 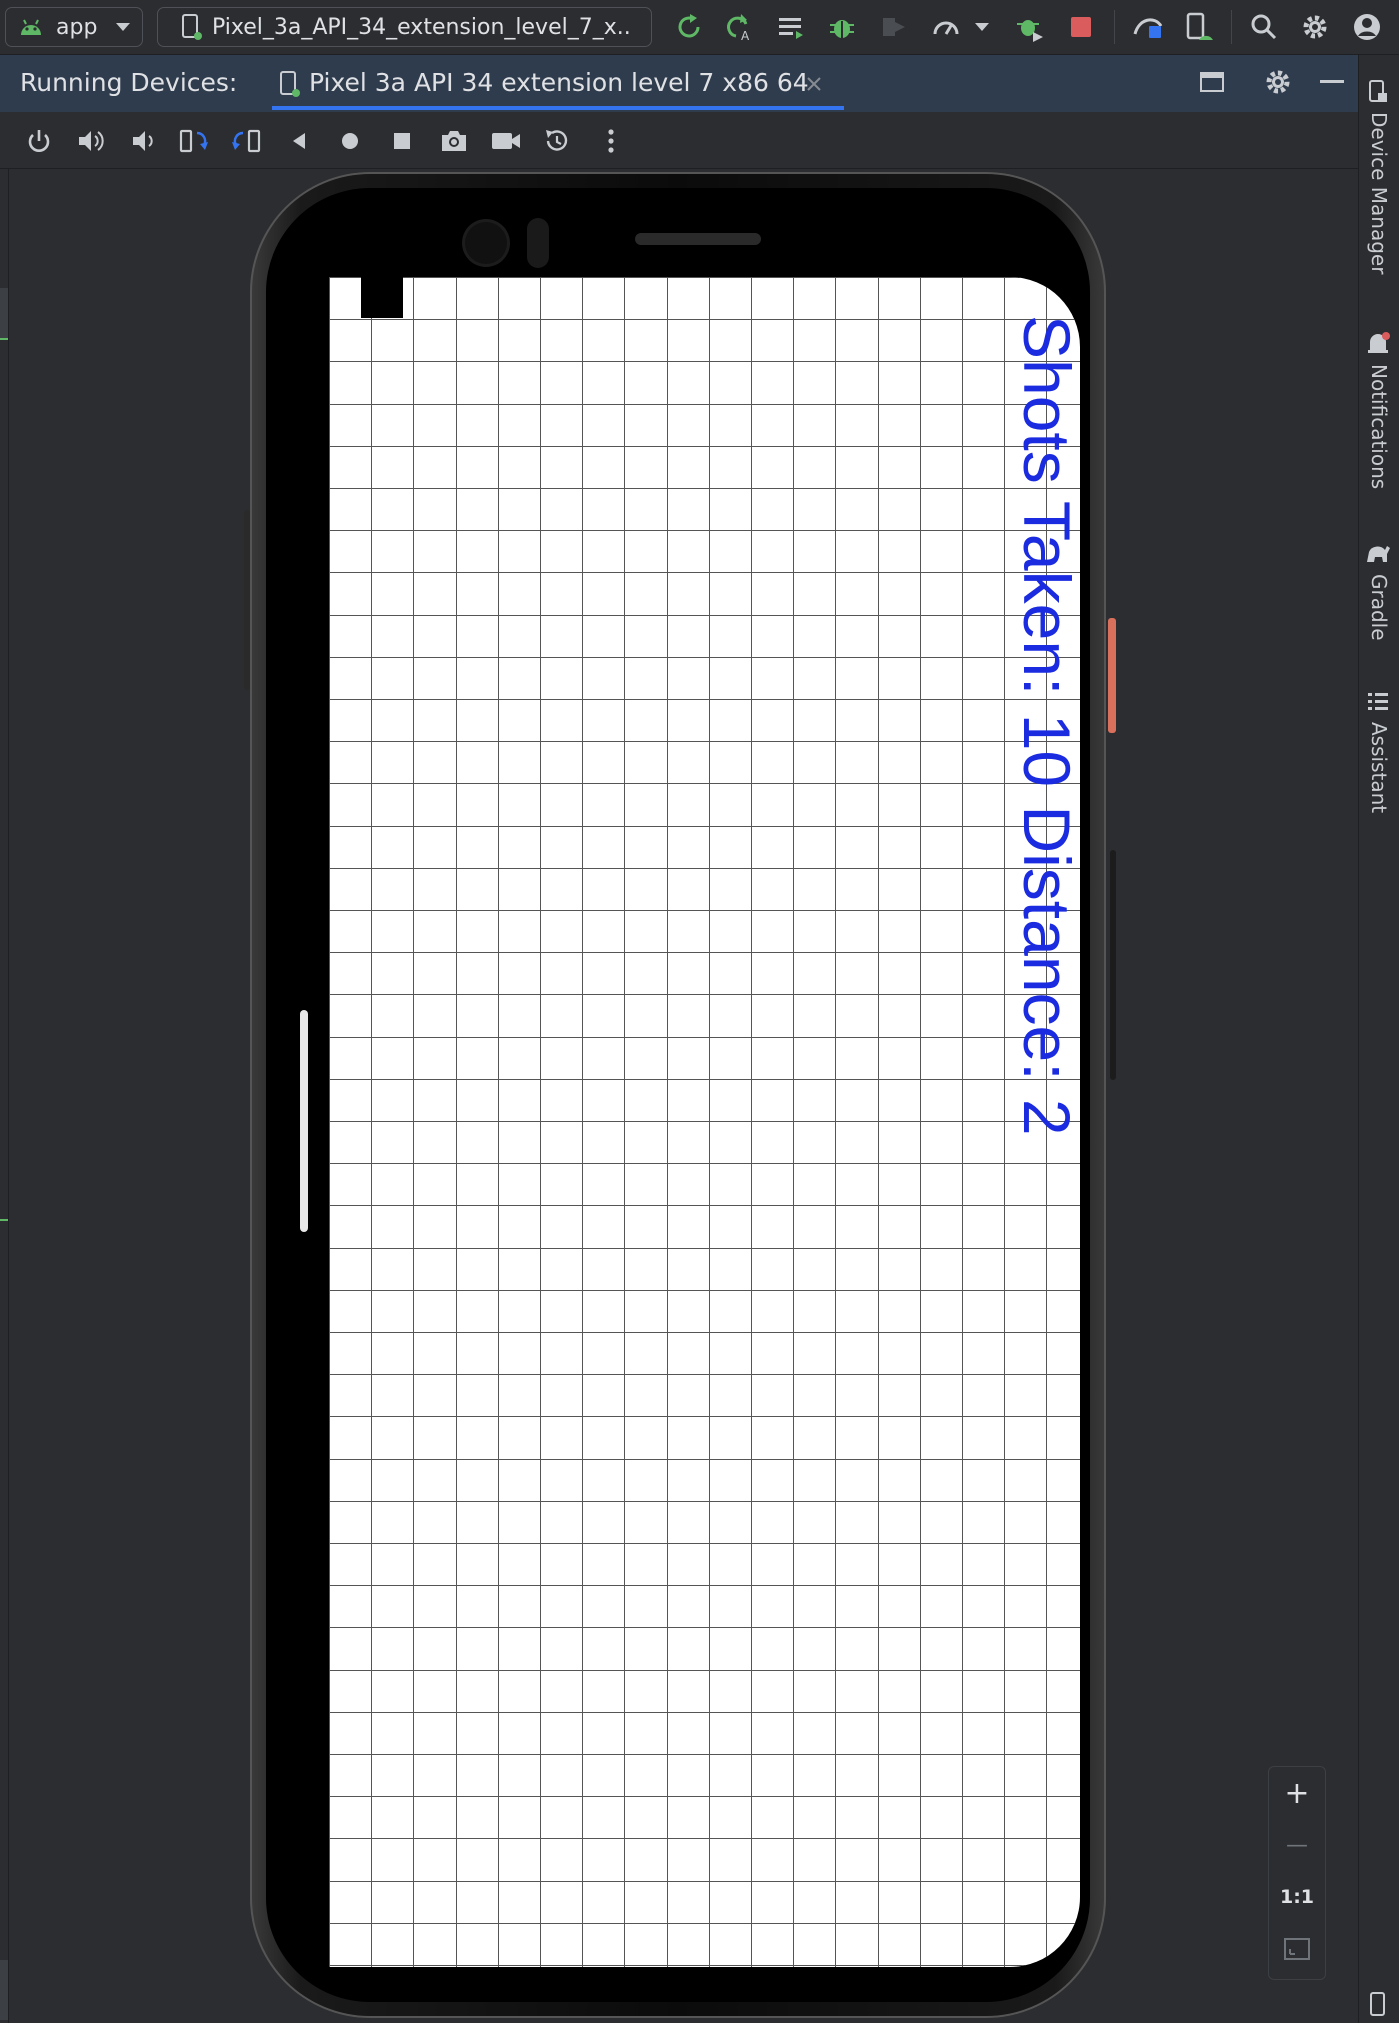 I want to click on snapshot-restore-icon, so click(x=557, y=141).